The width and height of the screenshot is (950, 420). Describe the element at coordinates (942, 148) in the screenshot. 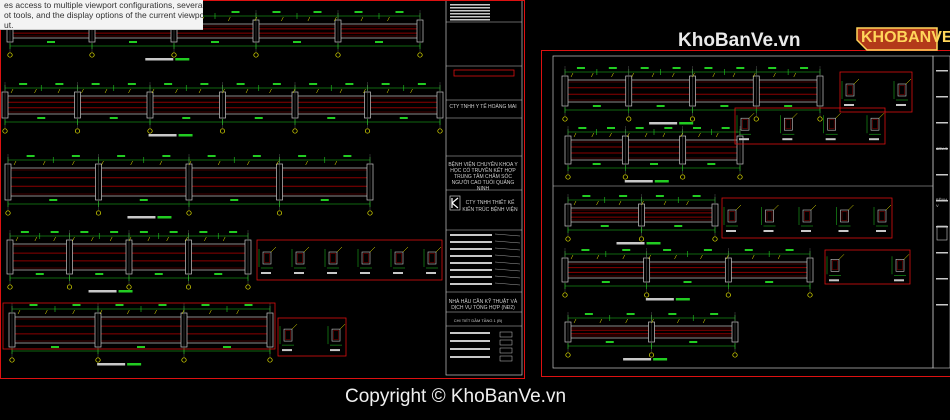

I see `right-title-company: CTY T` at that location.